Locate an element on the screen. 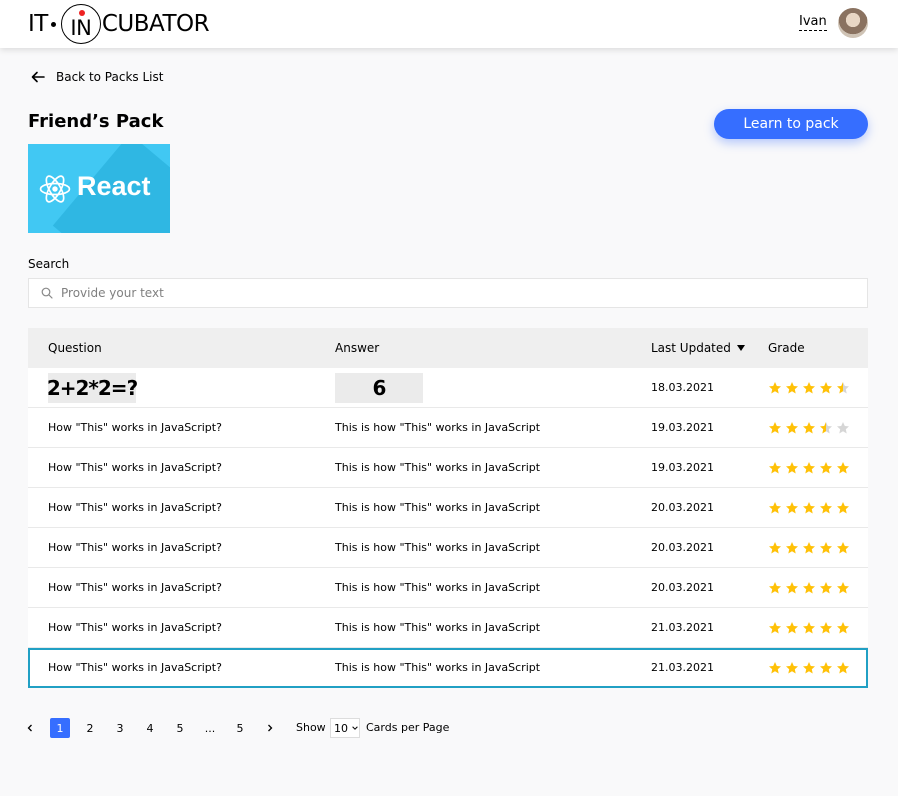 The image size is (898, 796). avatar is located at coordinates (853, 23).